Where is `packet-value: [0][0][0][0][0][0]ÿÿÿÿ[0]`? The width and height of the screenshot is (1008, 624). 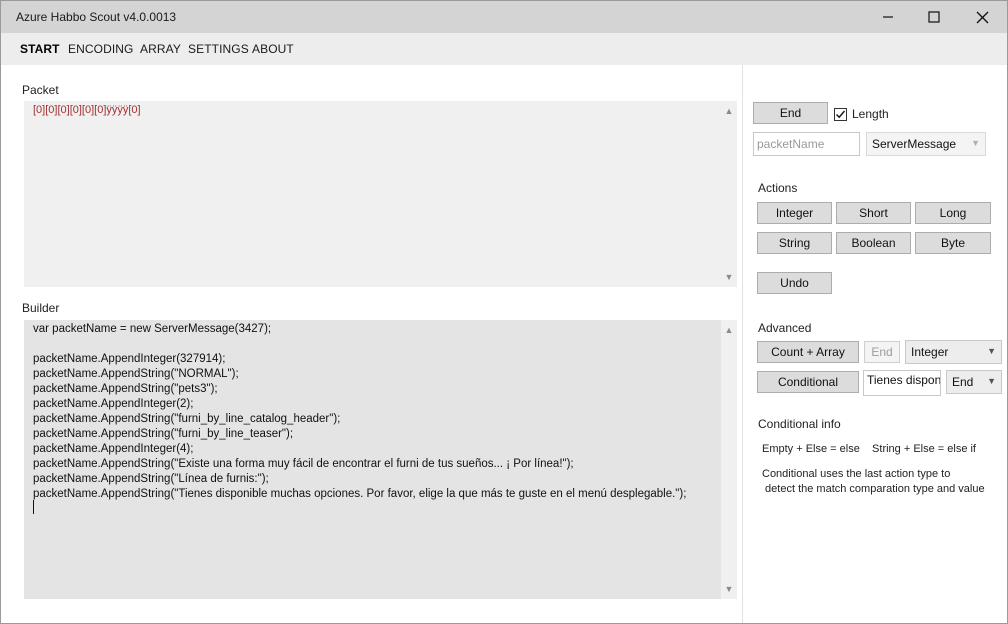 packet-value: [0][0][0][0][0][0]ÿÿÿÿ[0] is located at coordinates (87, 110).